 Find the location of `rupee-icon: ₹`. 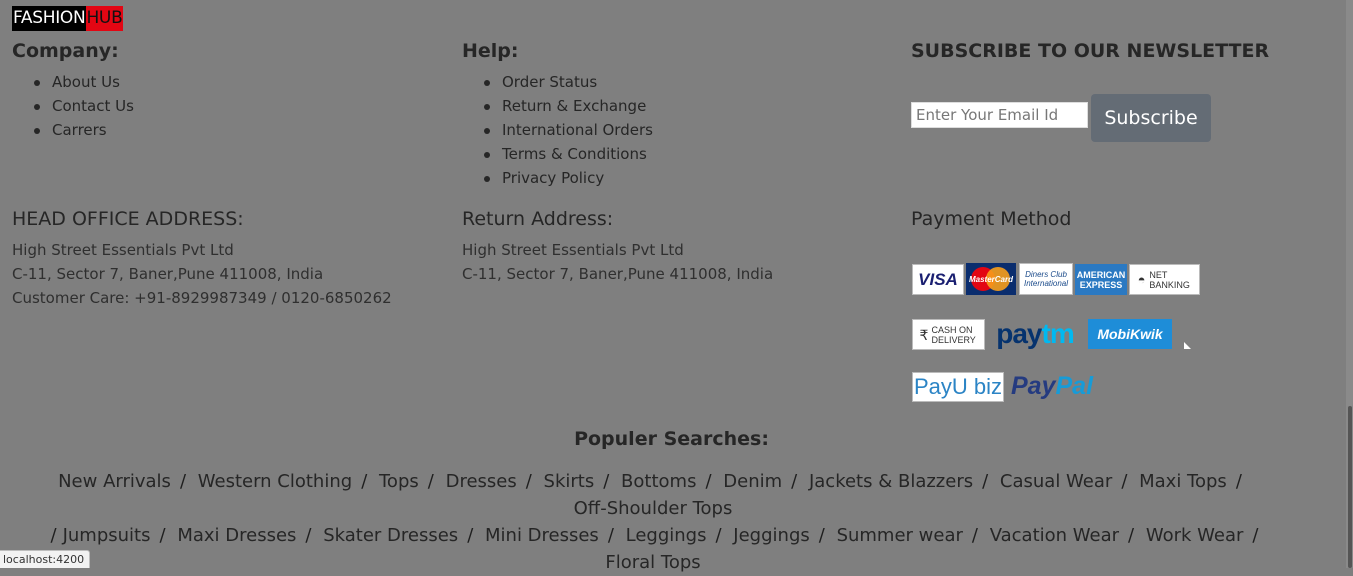

rupee-icon: ₹ is located at coordinates (924, 334).